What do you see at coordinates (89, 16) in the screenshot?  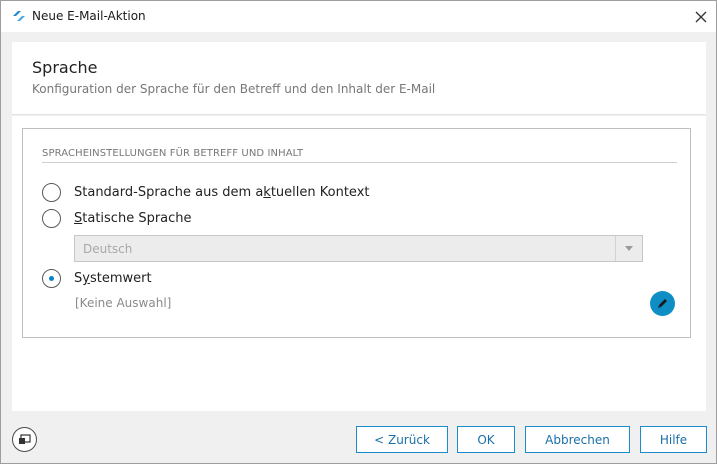 I see `window-title: Neue E-Mail-Aktion` at bounding box center [89, 16].